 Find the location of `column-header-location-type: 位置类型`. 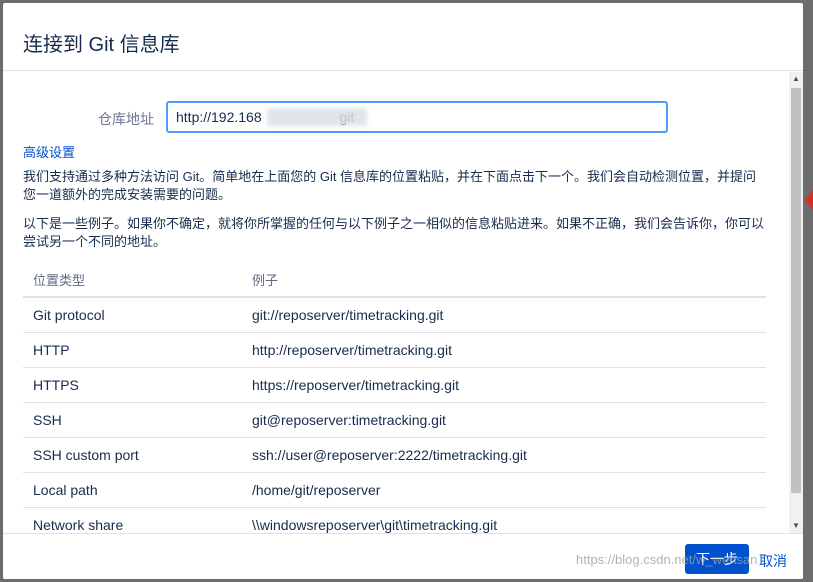

column-header-location-type: 位置类型 is located at coordinates (132, 280).